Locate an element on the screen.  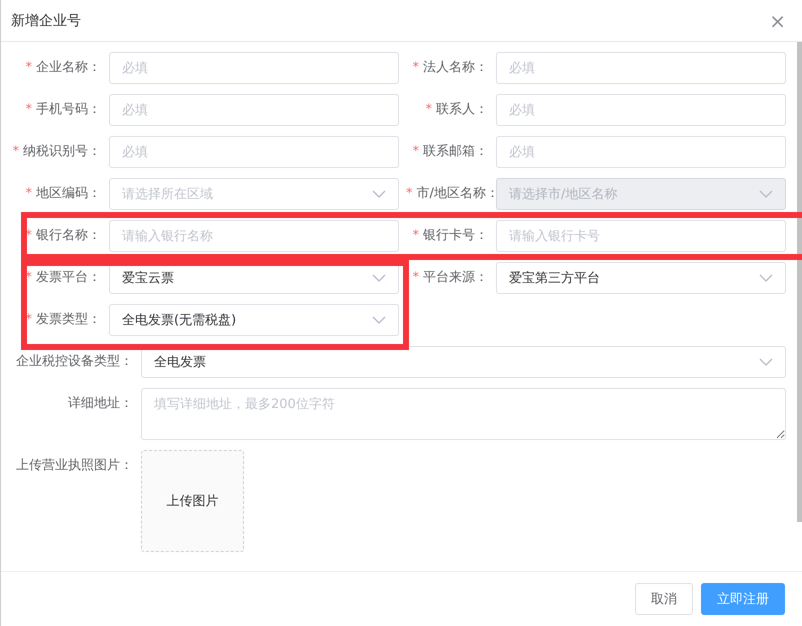
field-label: 企业名称： is located at coordinates (68, 67).